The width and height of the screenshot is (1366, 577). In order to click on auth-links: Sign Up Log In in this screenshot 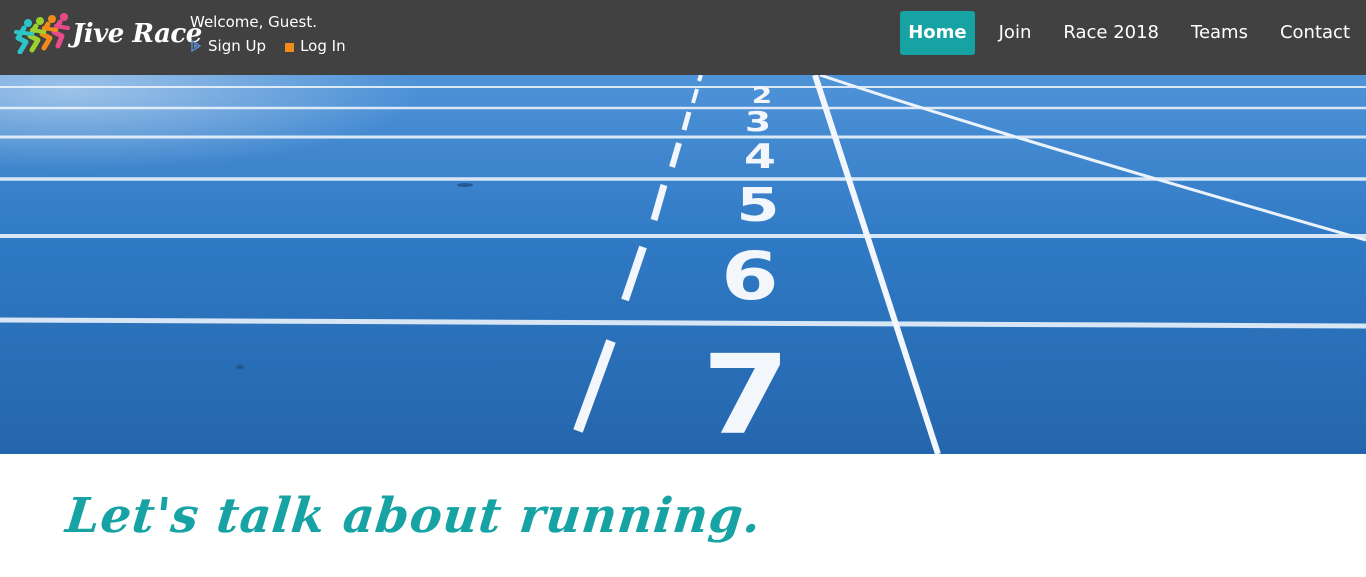, I will do `click(275, 47)`.